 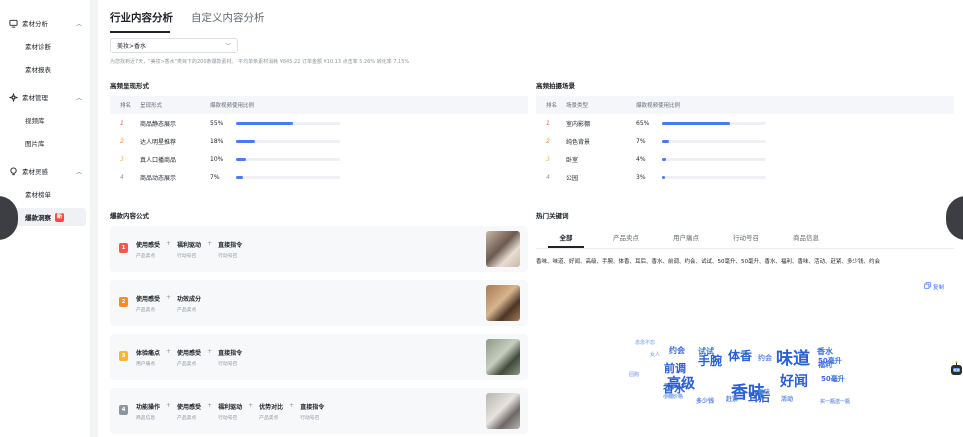 What do you see at coordinates (578, 124) in the screenshot?
I see `row-type: 室内影棚` at bounding box center [578, 124].